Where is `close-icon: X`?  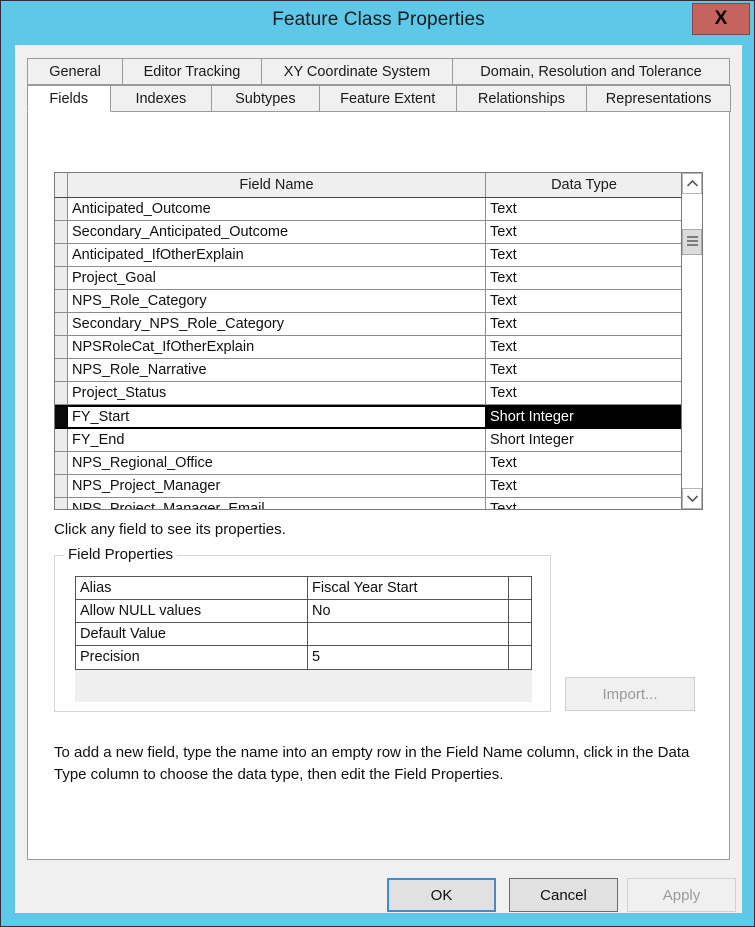 close-icon: X is located at coordinates (721, 19).